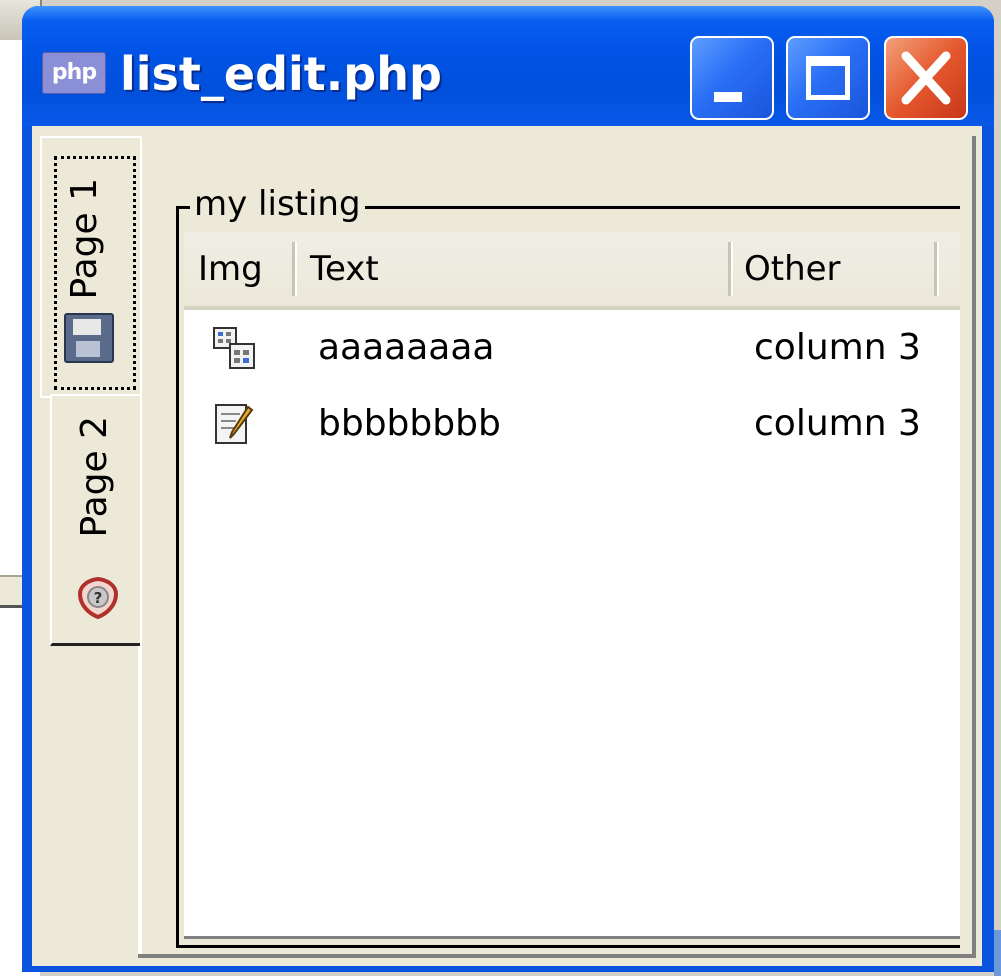 The width and height of the screenshot is (1001, 976). What do you see at coordinates (281, 74) in the screenshot?
I see `window-title: list_edit.php` at bounding box center [281, 74].